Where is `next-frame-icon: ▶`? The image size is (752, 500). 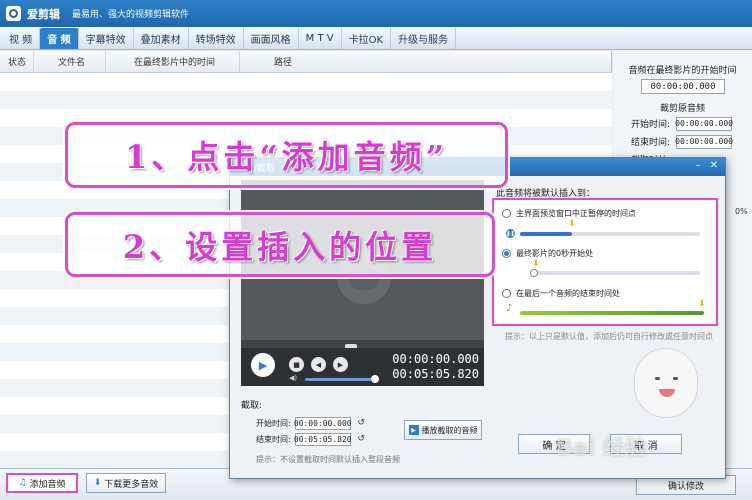
next-frame-icon: ▶ is located at coordinates (340, 364).